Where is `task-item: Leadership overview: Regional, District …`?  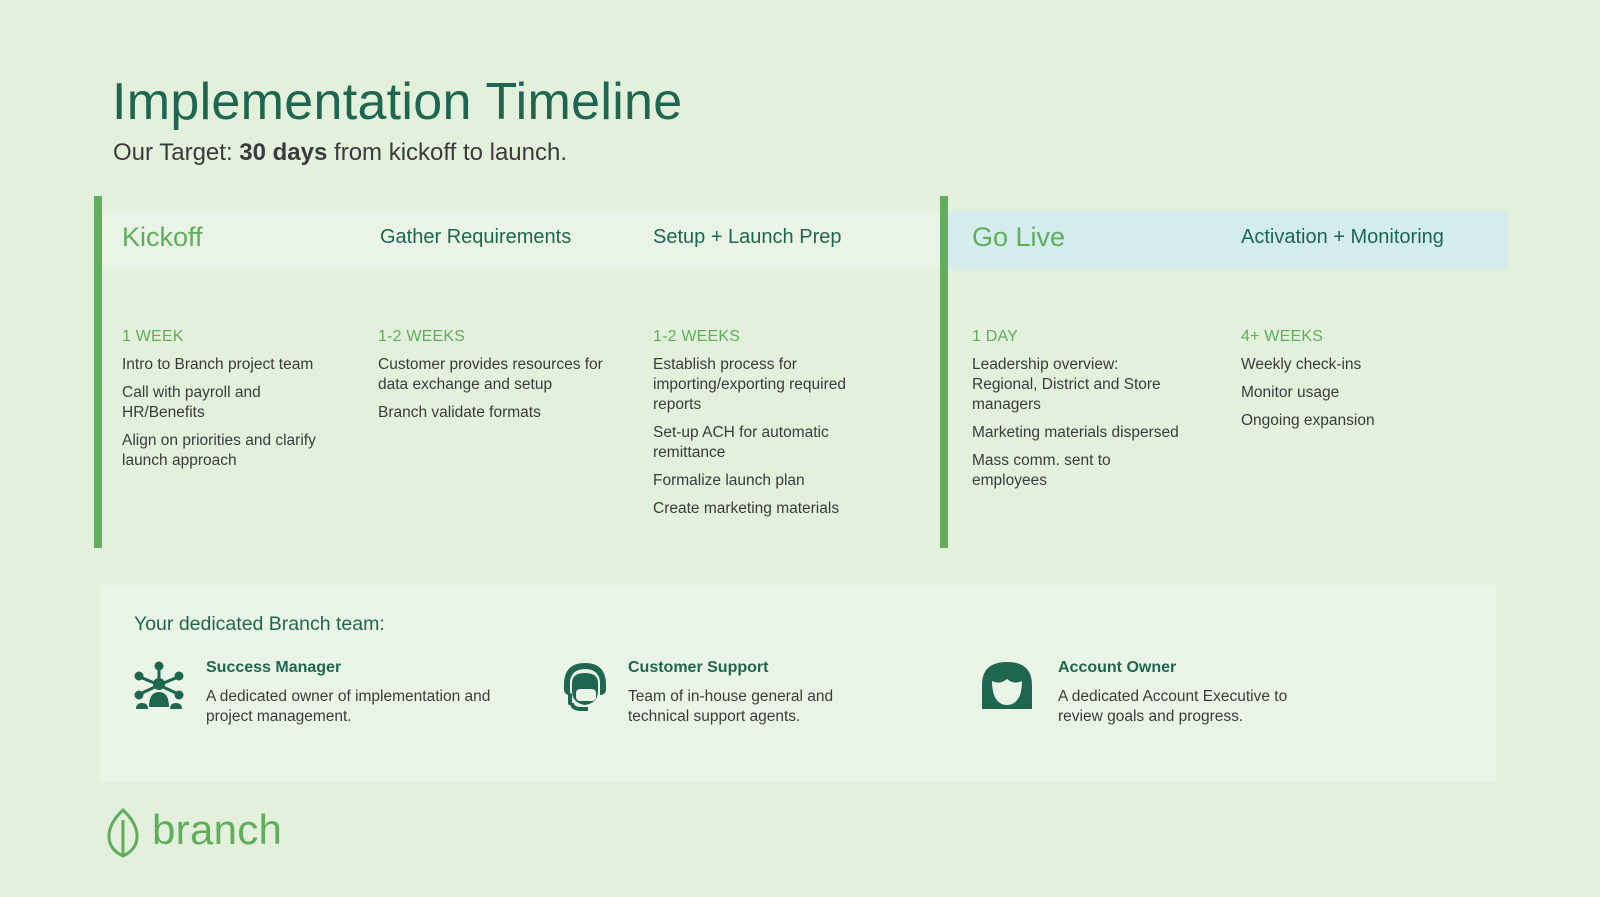
task-item: Leadership overview: Regional, District … is located at coordinates (1066, 384).